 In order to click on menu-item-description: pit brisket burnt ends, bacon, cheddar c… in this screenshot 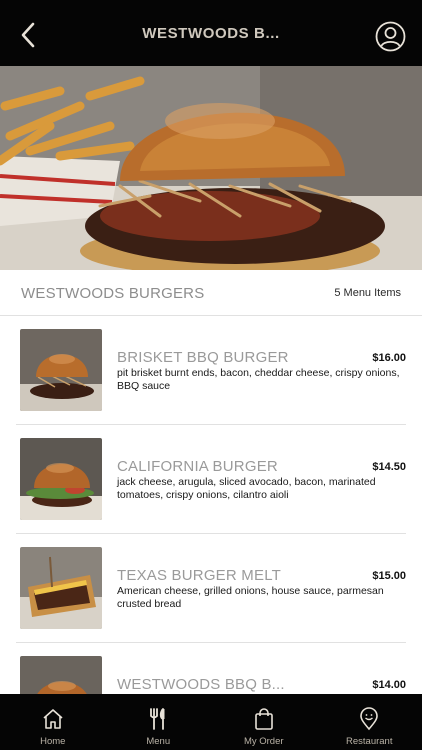, I will do `click(258, 379)`.